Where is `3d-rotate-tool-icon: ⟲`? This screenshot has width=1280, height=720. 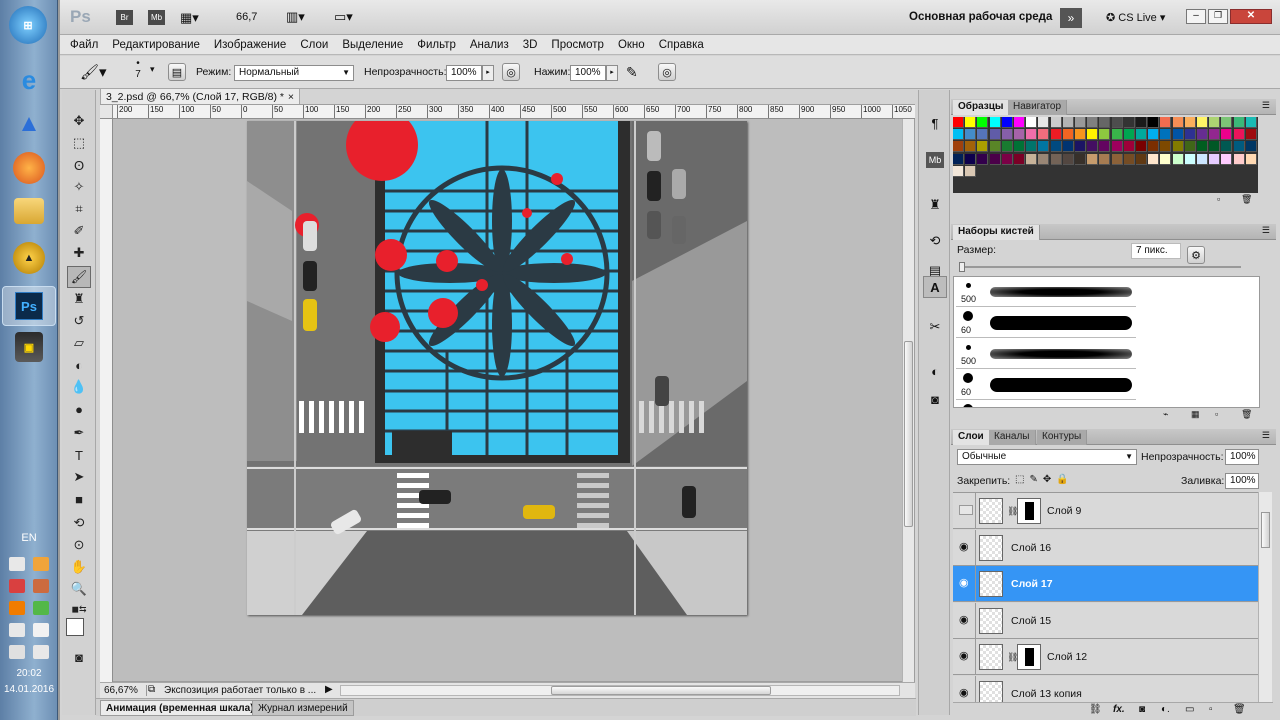 3d-rotate-tool-icon: ⟲ is located at coordinates (79, 523).